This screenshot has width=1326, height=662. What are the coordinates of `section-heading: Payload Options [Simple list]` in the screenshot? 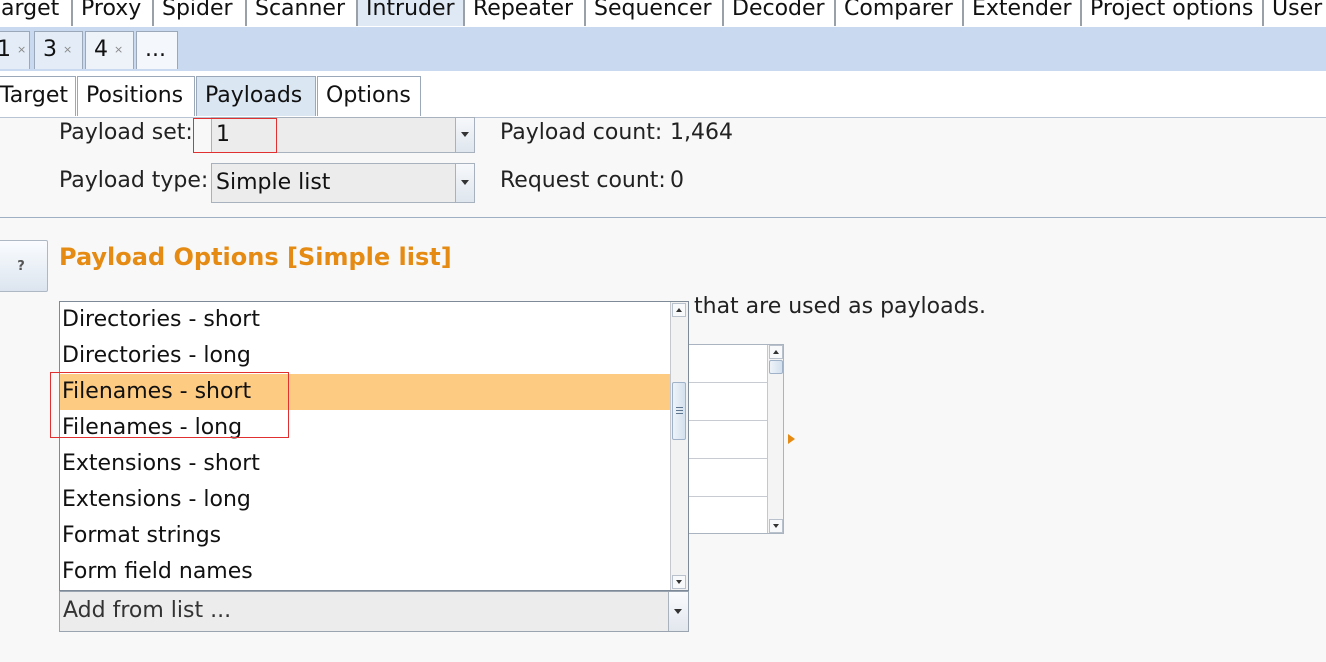 It's located at (255, 257).